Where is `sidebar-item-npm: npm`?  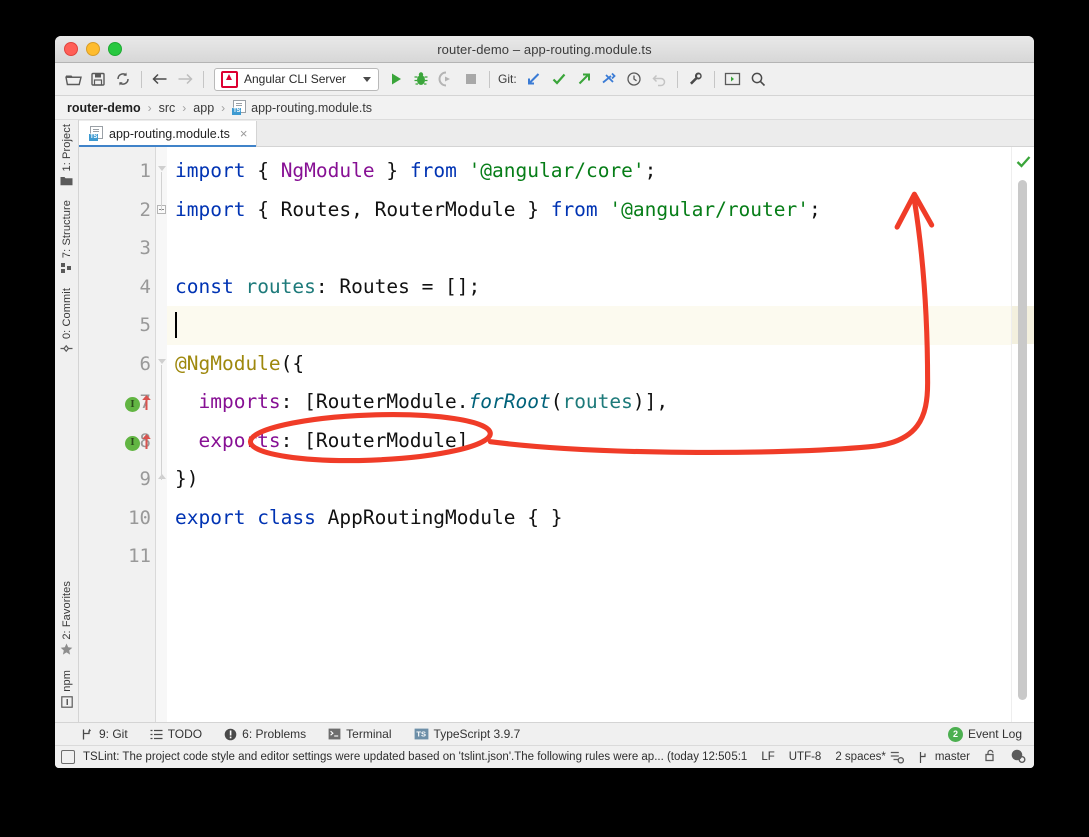 sidebar-item-npm: npm is located at coordinates (67, 689).